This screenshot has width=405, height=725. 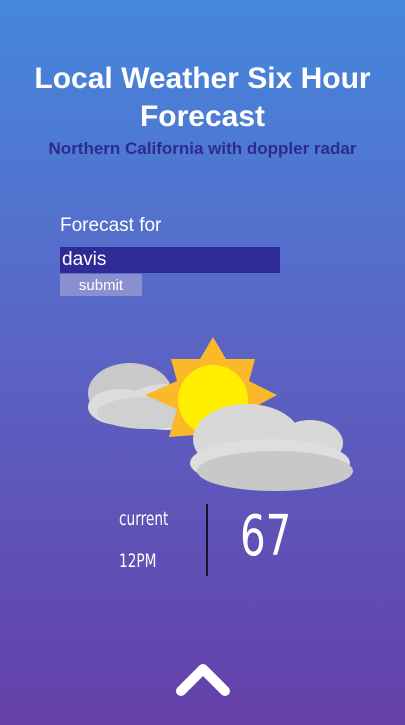 I want to click on forecast-for-label: Forecast for, so click(x=111, y=225).